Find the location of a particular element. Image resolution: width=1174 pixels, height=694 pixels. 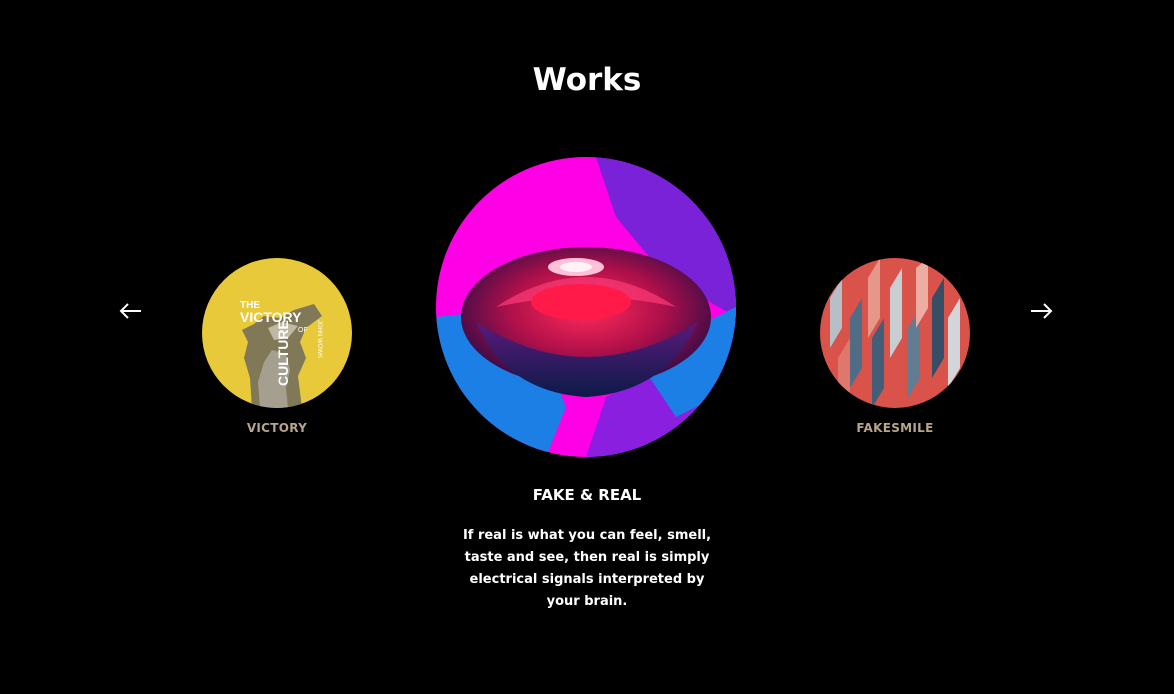

featured-work-title: FAKE & REAL is located at coordinates (587, 495).